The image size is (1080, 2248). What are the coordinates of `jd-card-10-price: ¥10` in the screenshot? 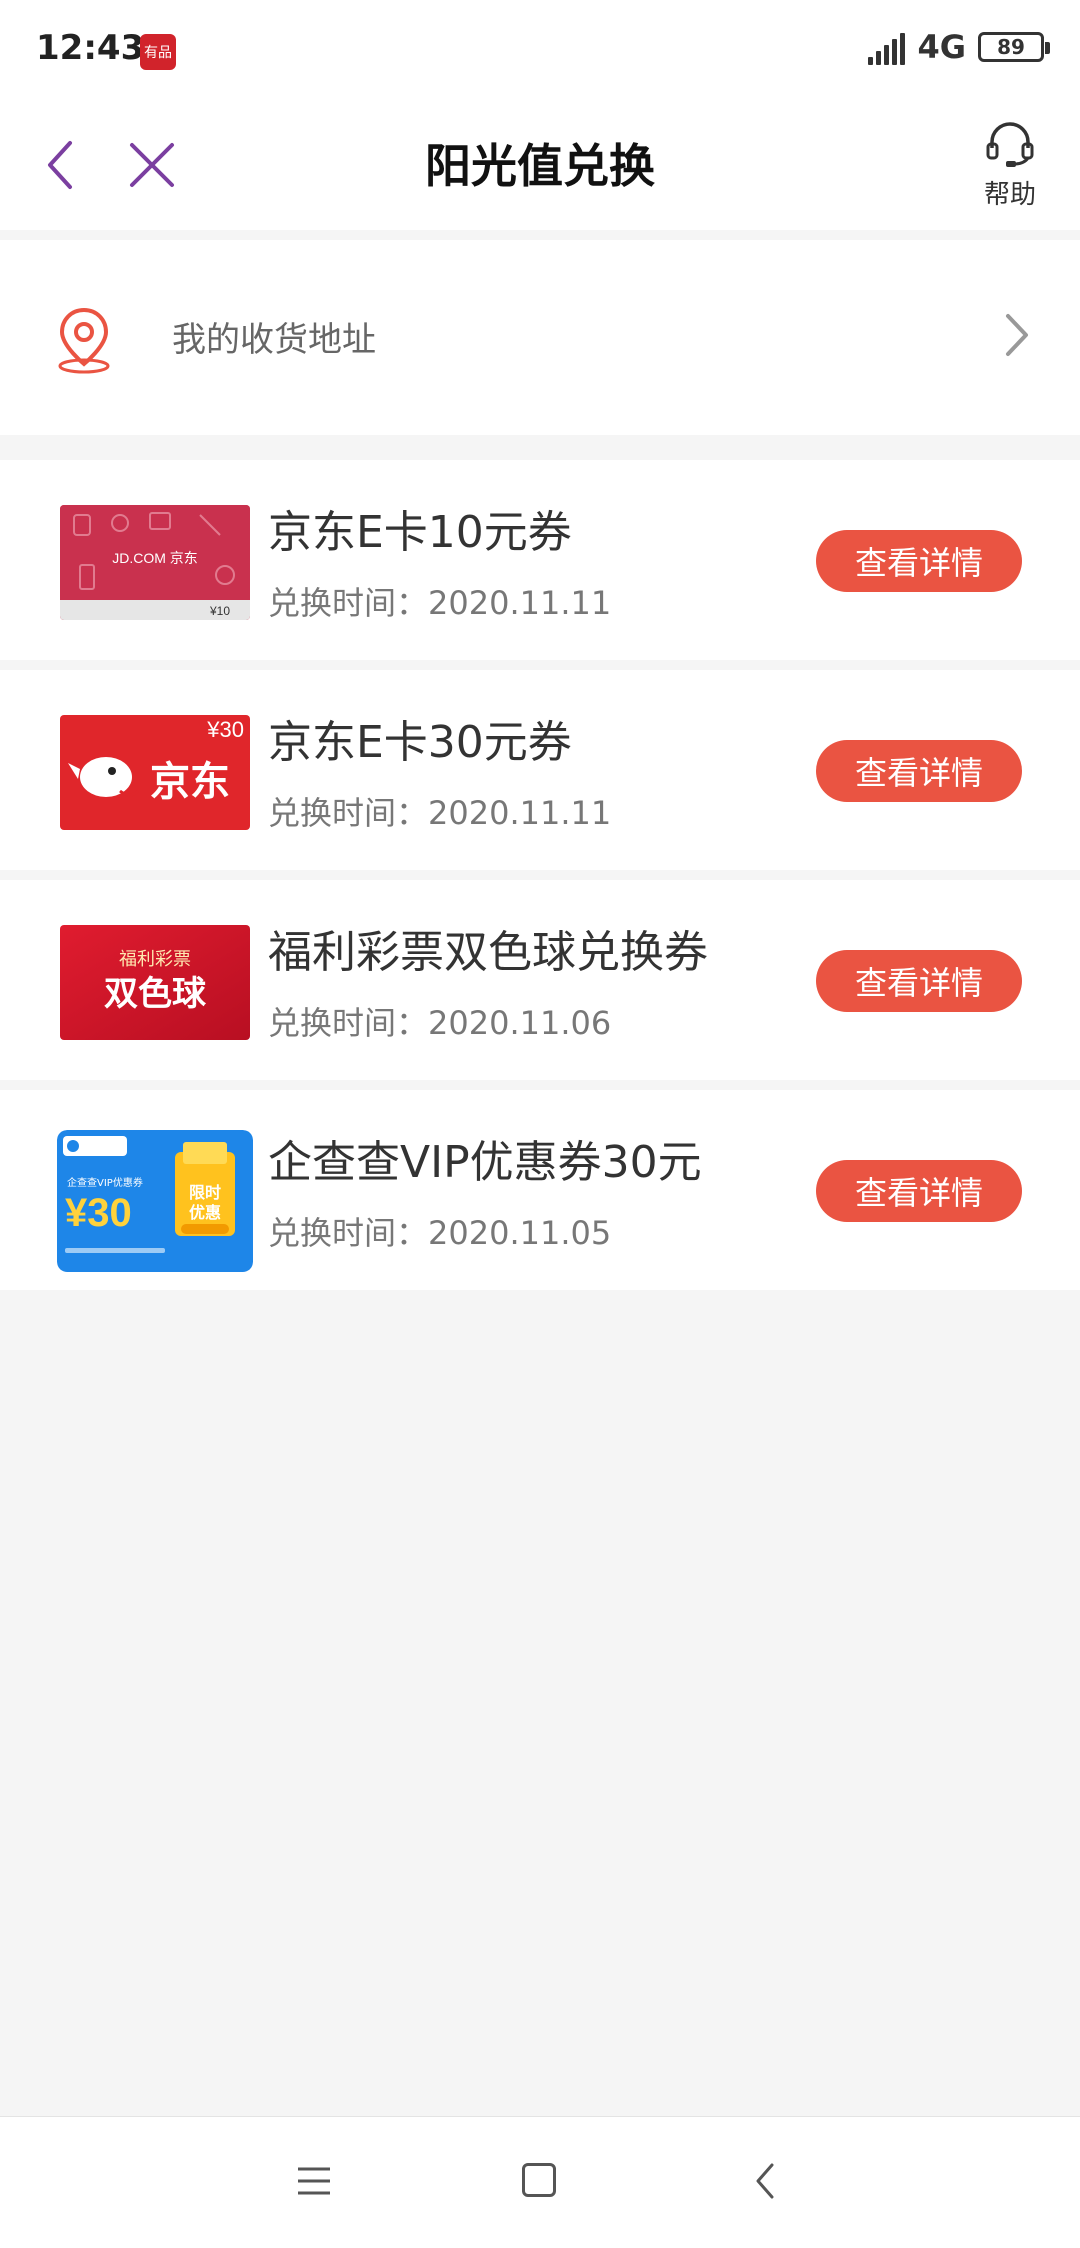 It's located at (219, 611).